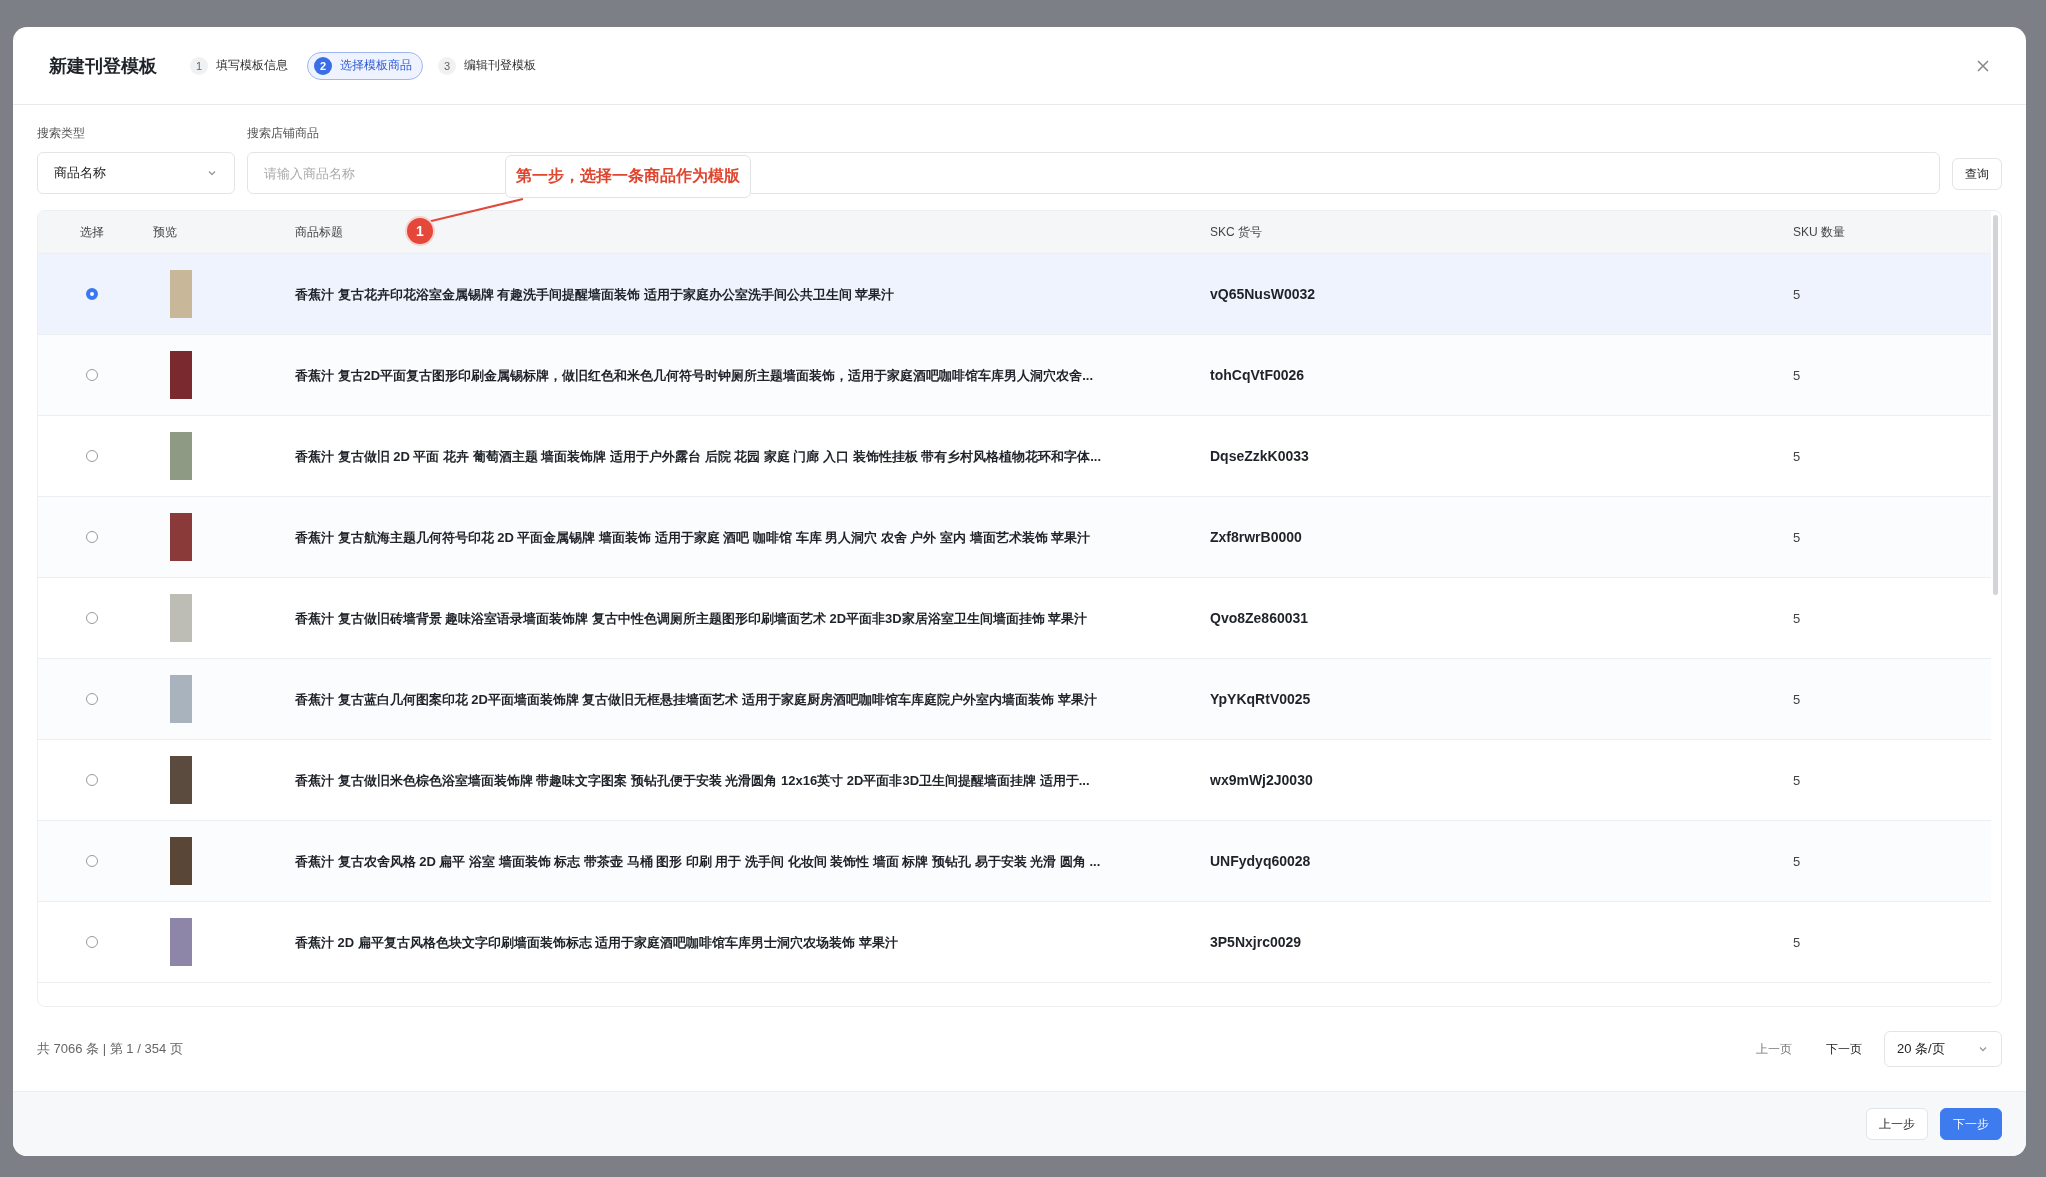 The width and height of the screenshot is (2046, 1177). I want to click on step-tab: 3 编辑刊登模板, so click(489, 65).